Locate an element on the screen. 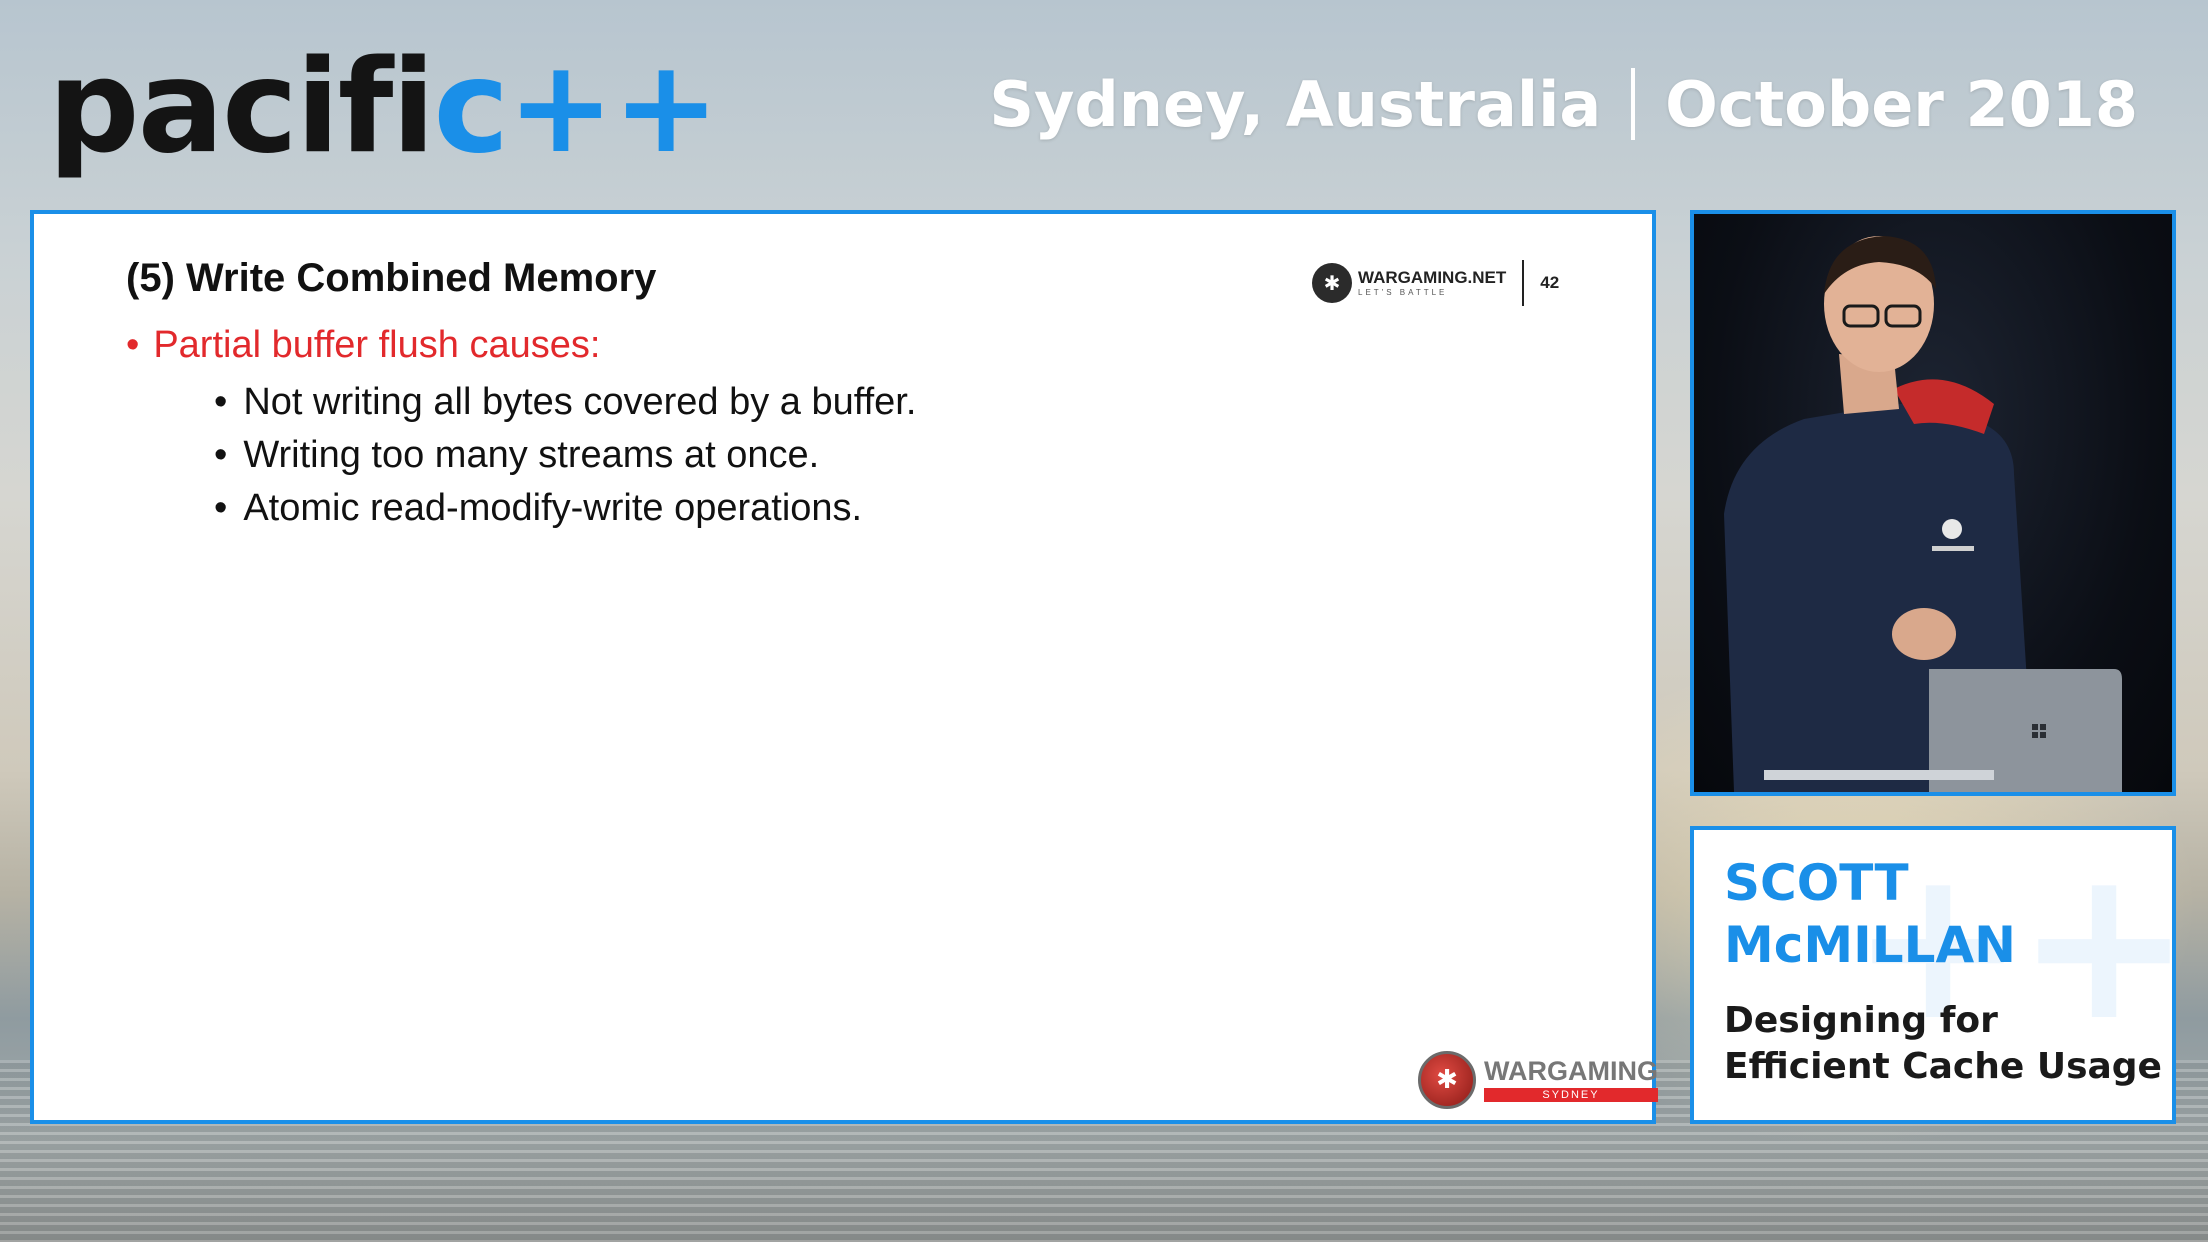 This screenshot has width=2208, height=1242. speaker-name: SCOTT McMILLAN is located at coordinates (1870, 914).